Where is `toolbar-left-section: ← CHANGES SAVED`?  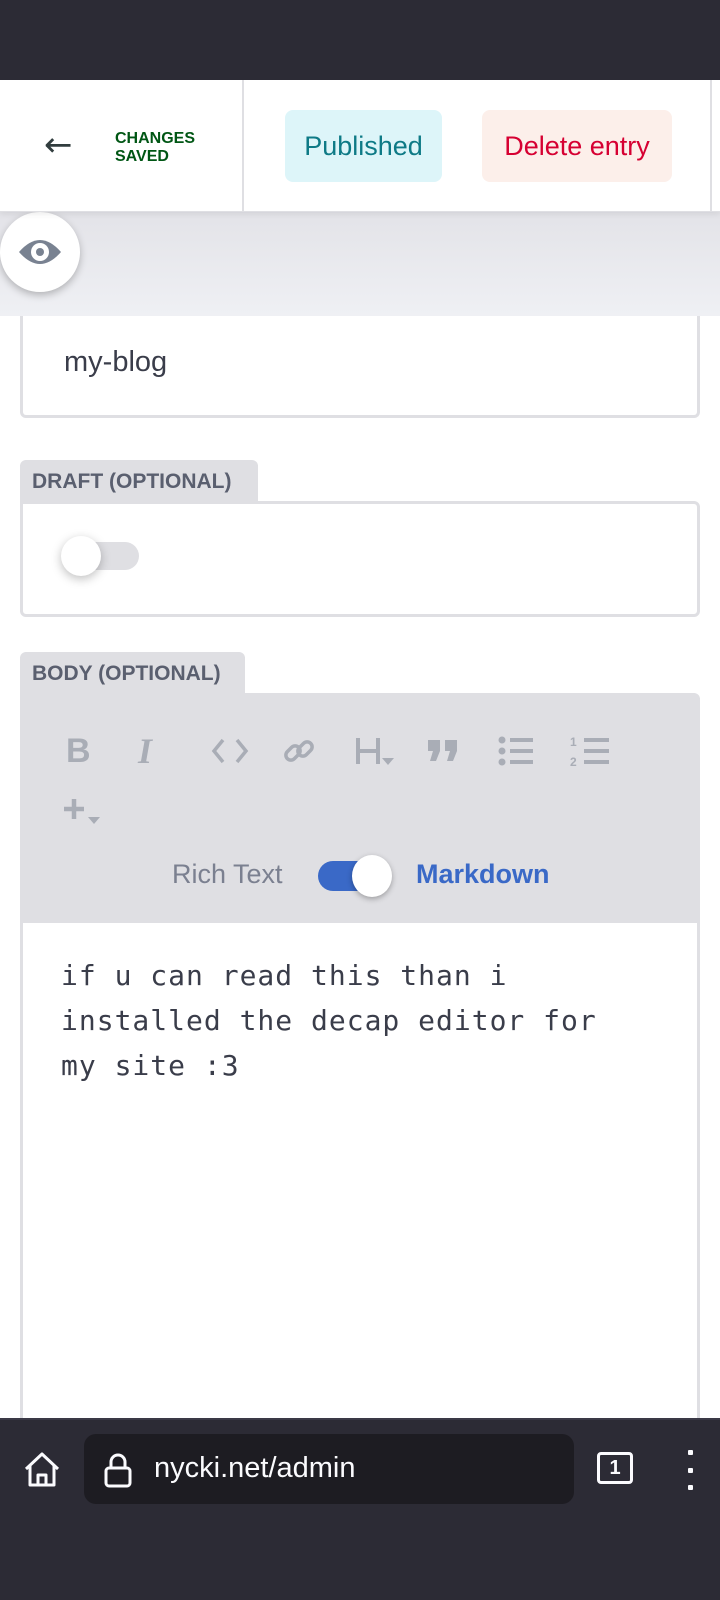 toolbar-left-section: ← CHANGES SAVED is located at coordinates (122, 146).